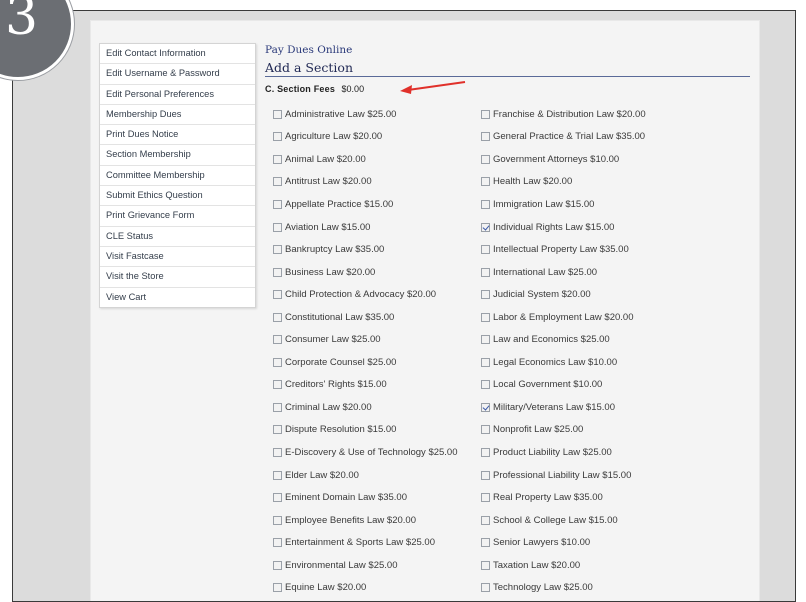 This screenshot has height=602, width=806. What do you see at coordinates (365, 272) in the screenshot?
I see `section-option: Business Law $20.00` at bounding box center [365, 272].